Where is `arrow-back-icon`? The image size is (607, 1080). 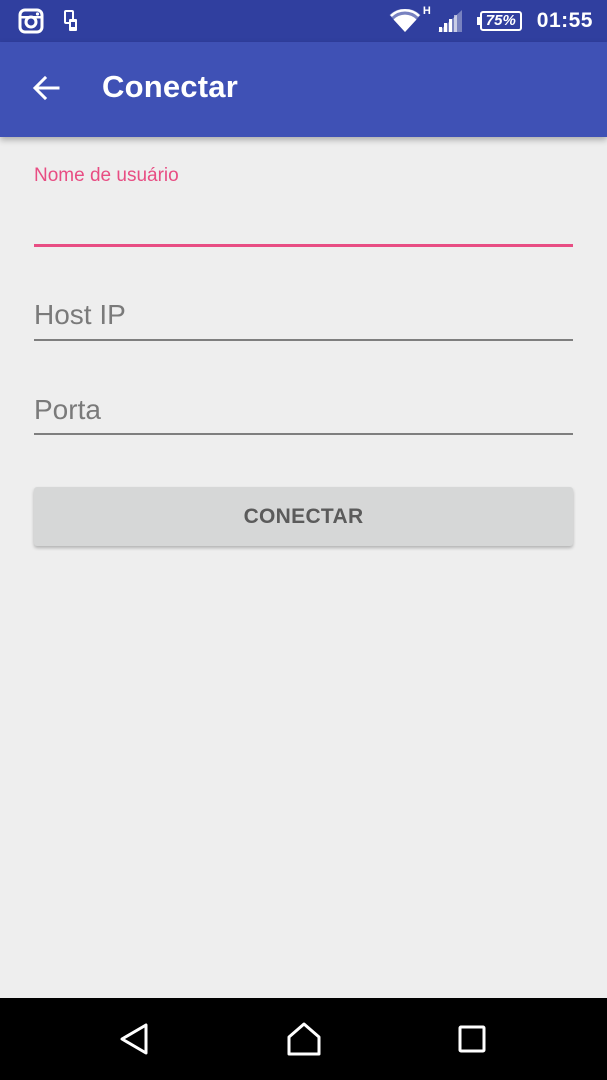 arrow-back-icon is located at coordinates (46, 90).